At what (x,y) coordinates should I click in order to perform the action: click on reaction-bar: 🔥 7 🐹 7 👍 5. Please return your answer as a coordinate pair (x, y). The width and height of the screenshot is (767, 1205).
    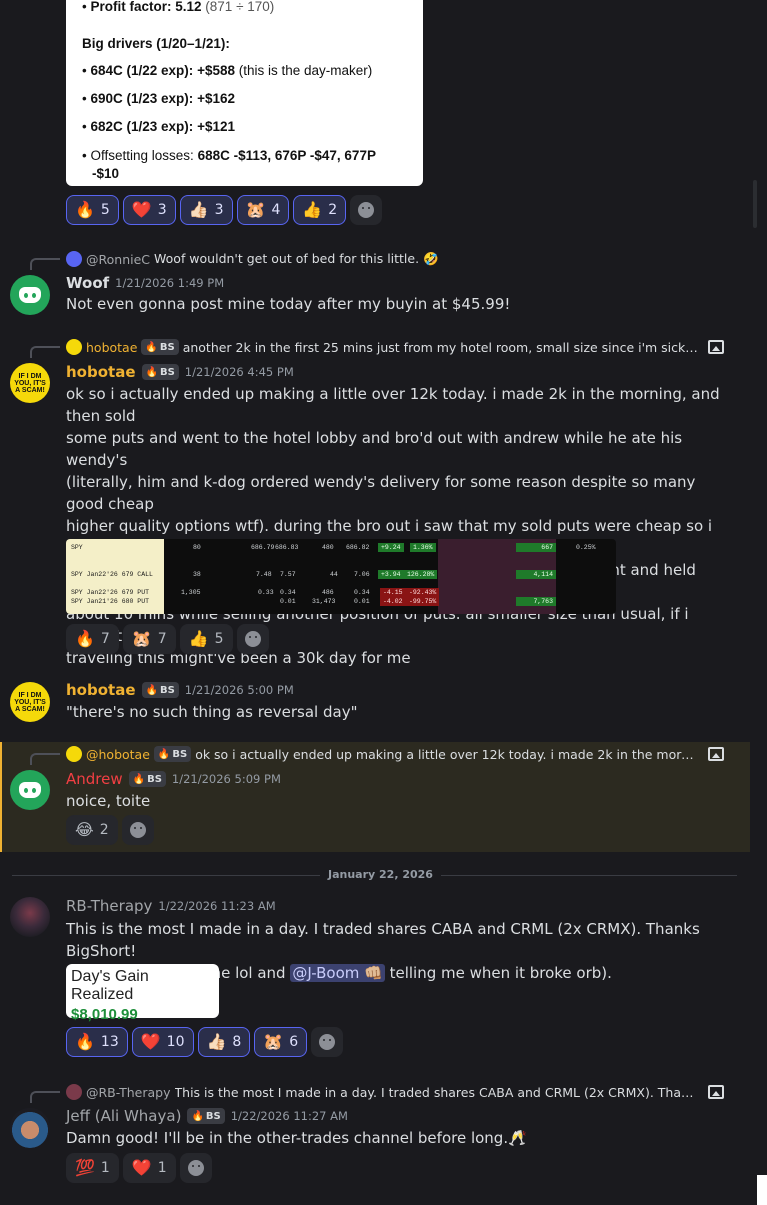
    Looking at the image, I should click on (167, 639).